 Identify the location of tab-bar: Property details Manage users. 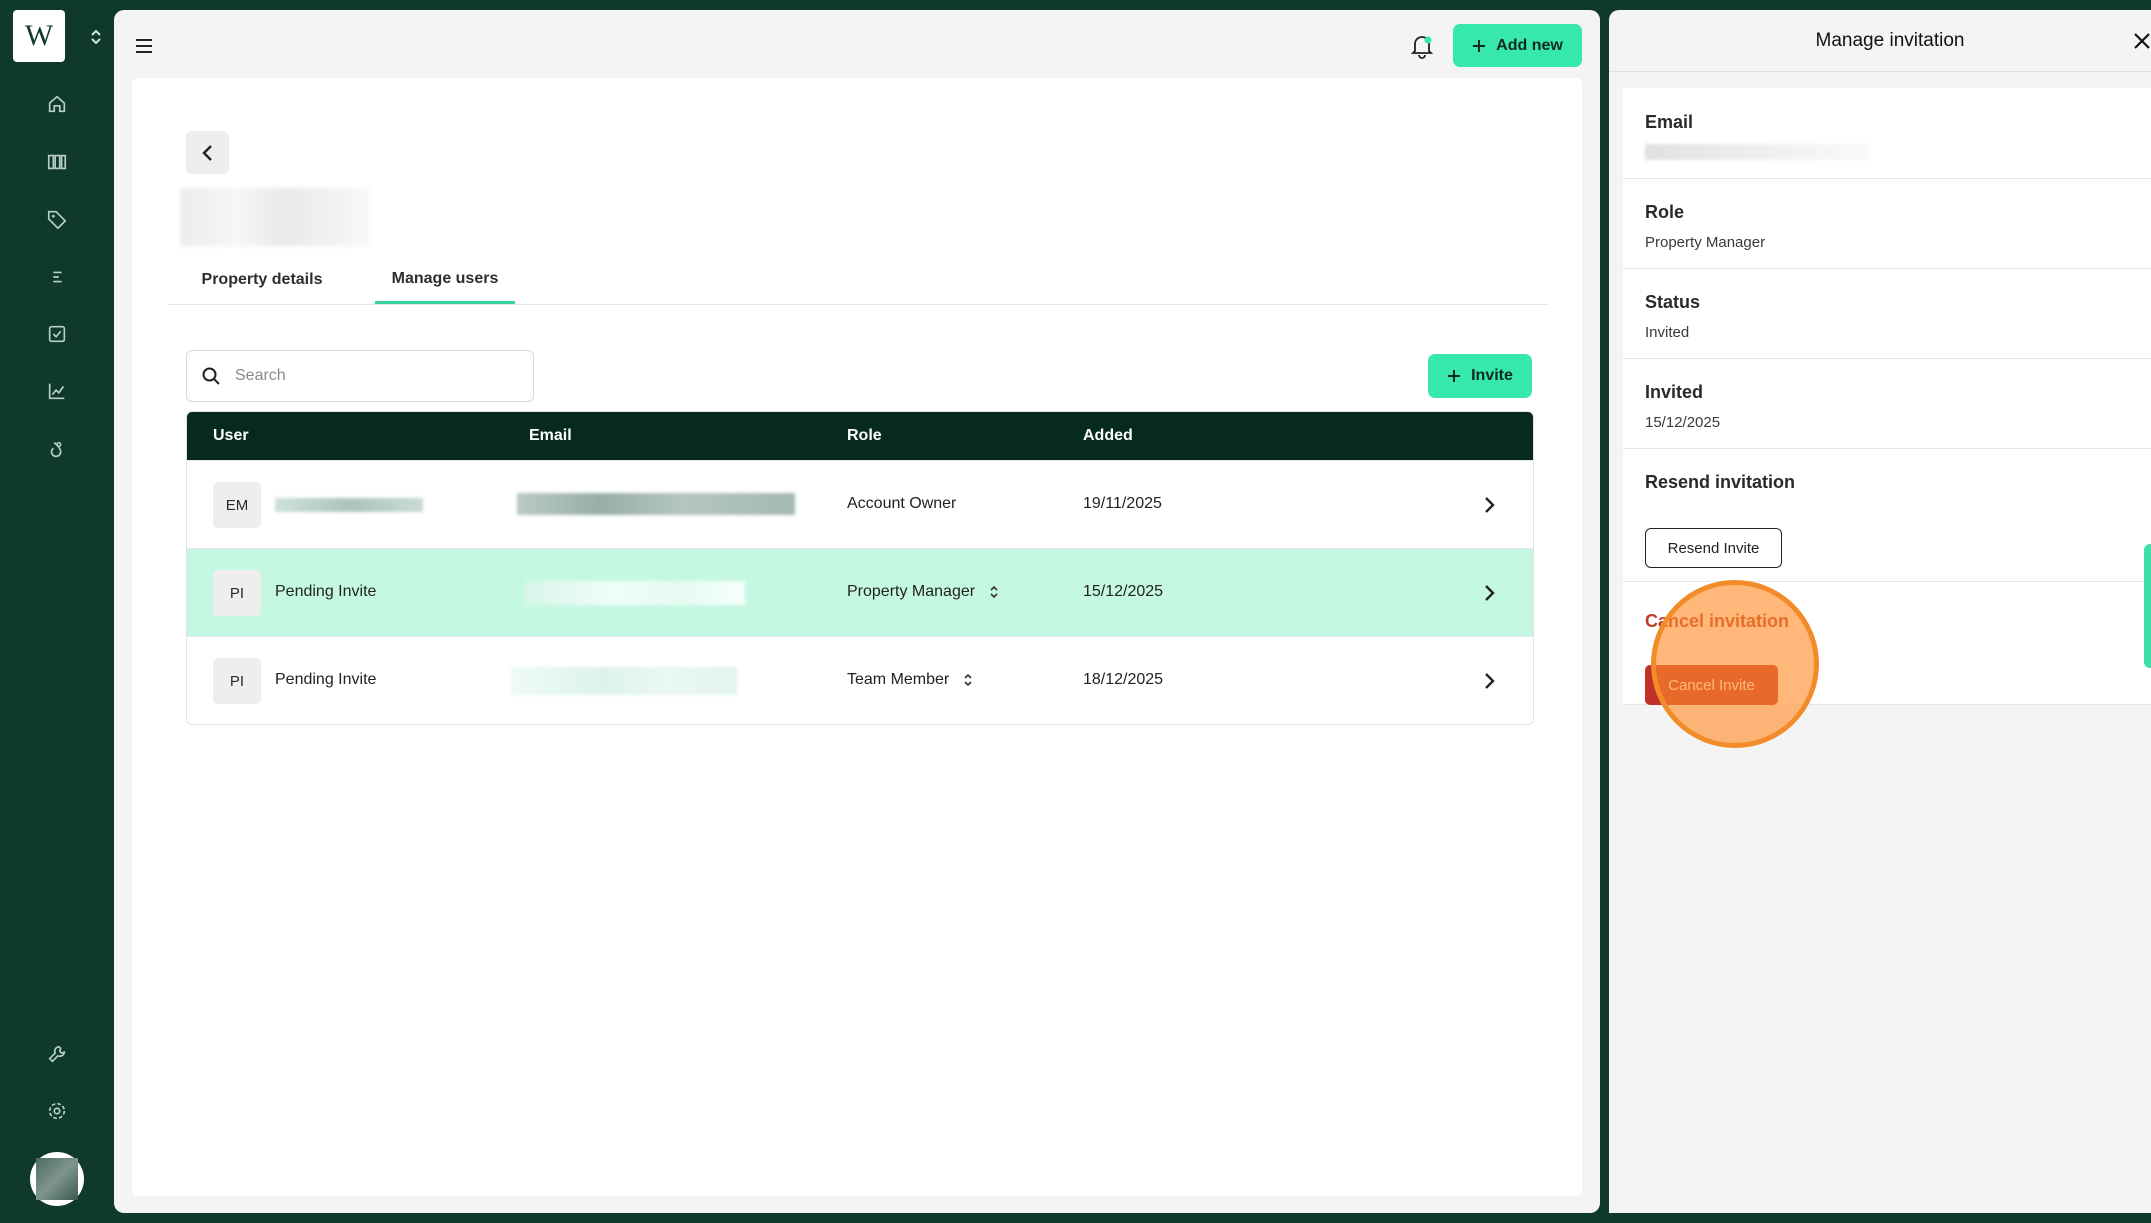
(858, 280).